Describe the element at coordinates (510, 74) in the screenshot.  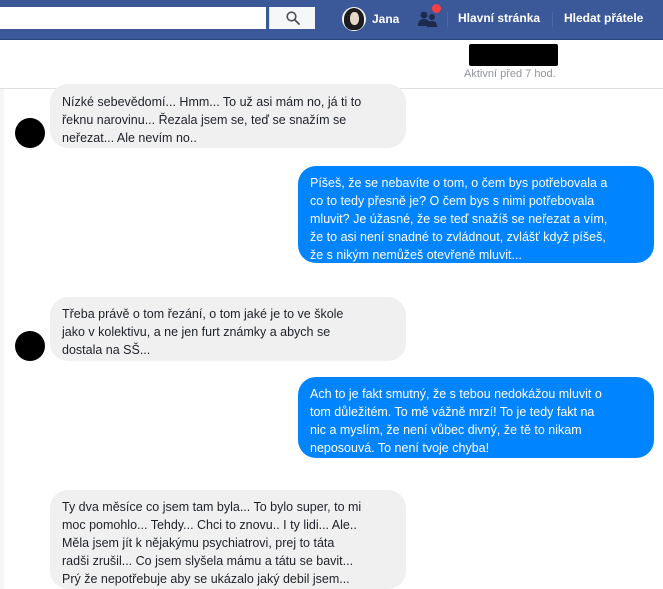
I see `active-status: Aktivní před 7 hod.` at that location.